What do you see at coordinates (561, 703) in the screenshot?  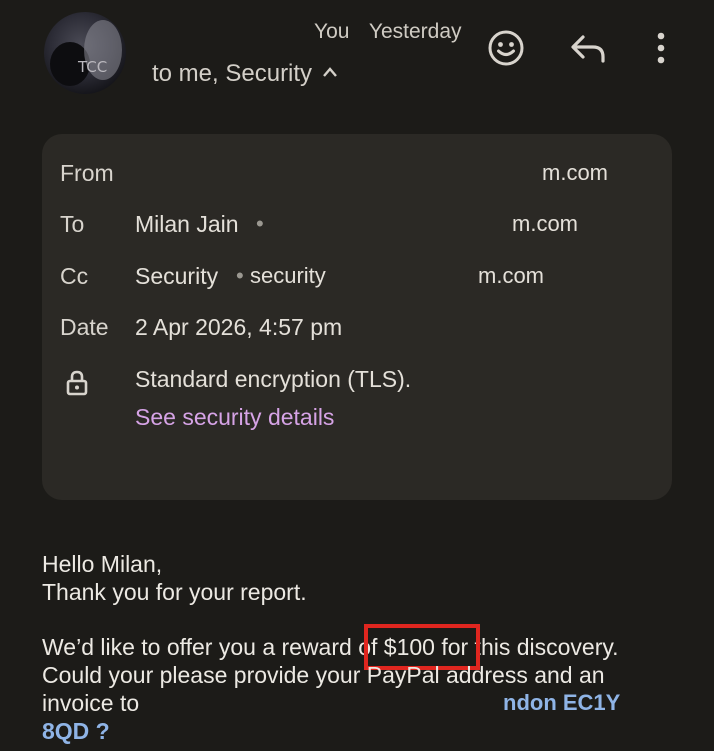 I see `address-tail: ndon EC1Y` at bounding box center [561, 703].